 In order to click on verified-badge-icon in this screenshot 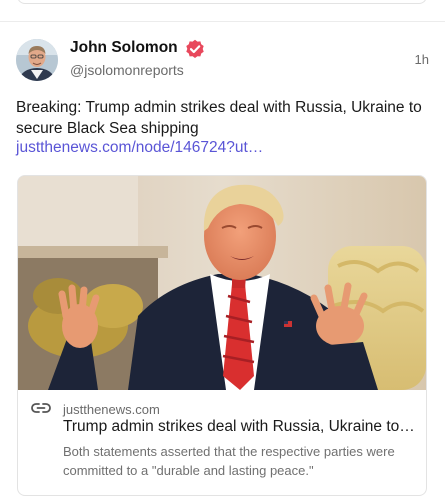, I will do `click(195, 49)`.